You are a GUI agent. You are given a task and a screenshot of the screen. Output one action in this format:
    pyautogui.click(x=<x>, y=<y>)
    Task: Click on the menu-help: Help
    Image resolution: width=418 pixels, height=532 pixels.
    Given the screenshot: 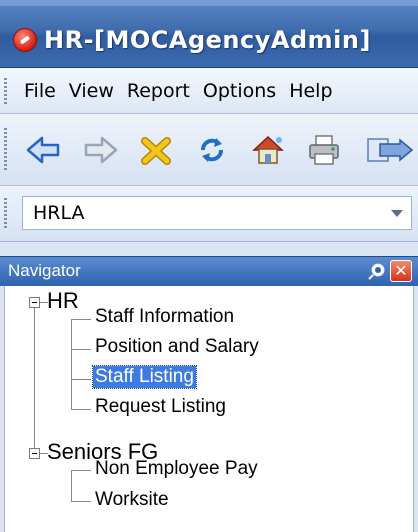 What is the action you would take?
    pyautogui.click(x=310, y=91)
    